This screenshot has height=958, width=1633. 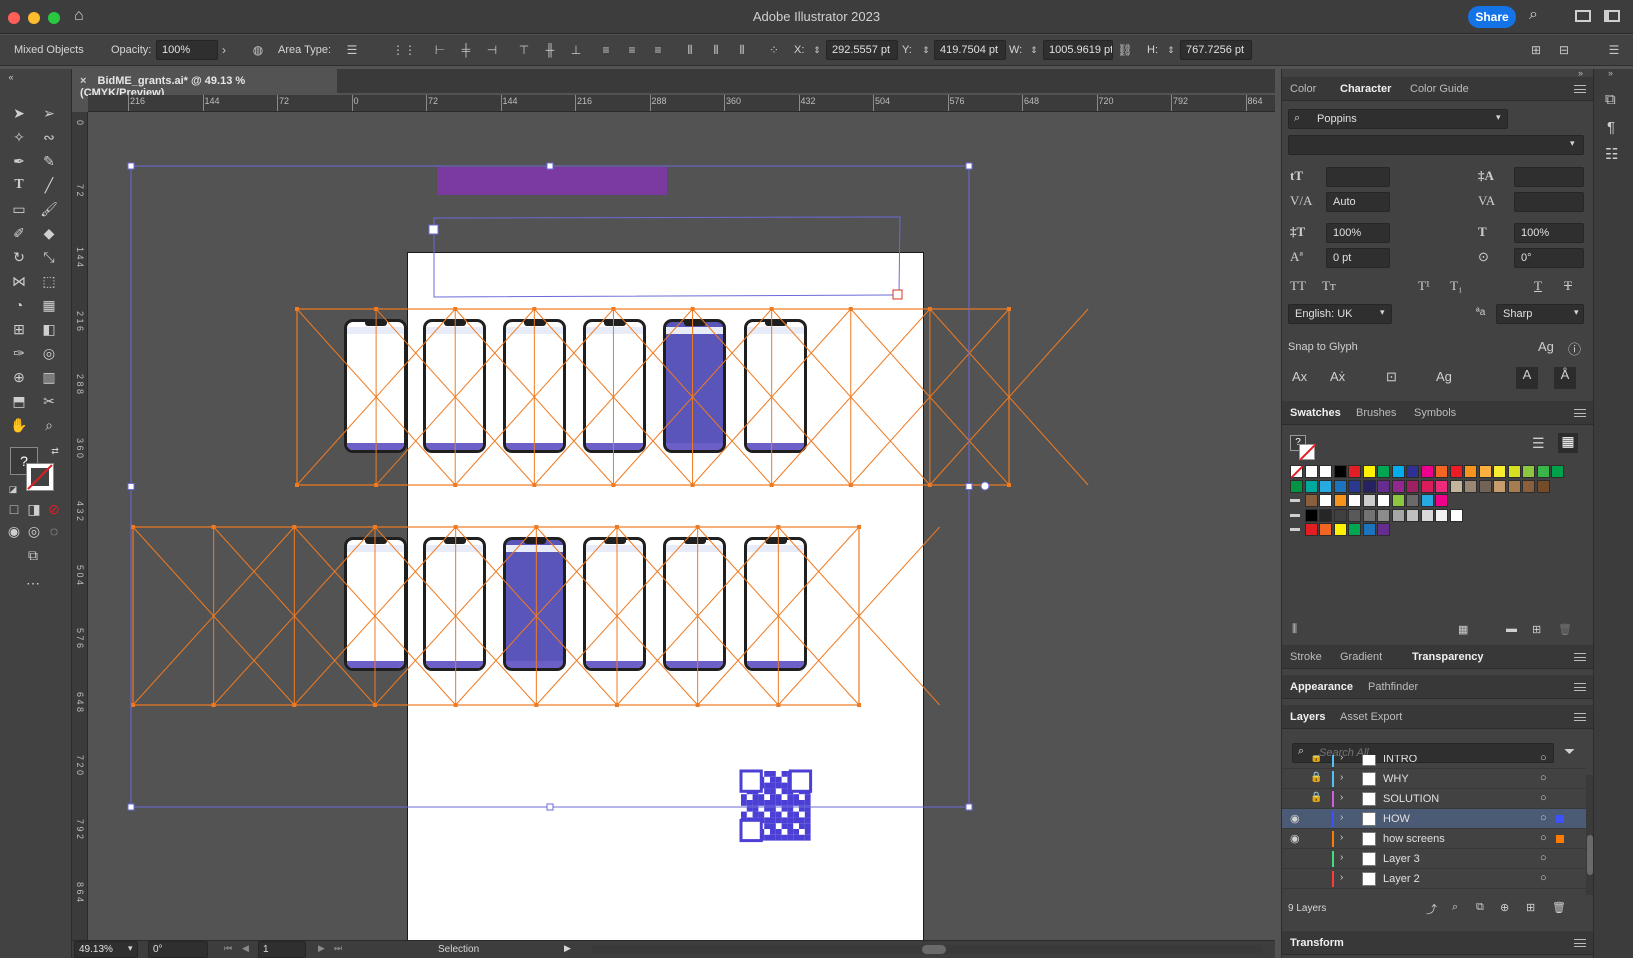 What do you see at coordinates (1565, 629) in the screenshot?
I see `delete-swatch-icon: 🗑` at bounding box center [1565, 629].